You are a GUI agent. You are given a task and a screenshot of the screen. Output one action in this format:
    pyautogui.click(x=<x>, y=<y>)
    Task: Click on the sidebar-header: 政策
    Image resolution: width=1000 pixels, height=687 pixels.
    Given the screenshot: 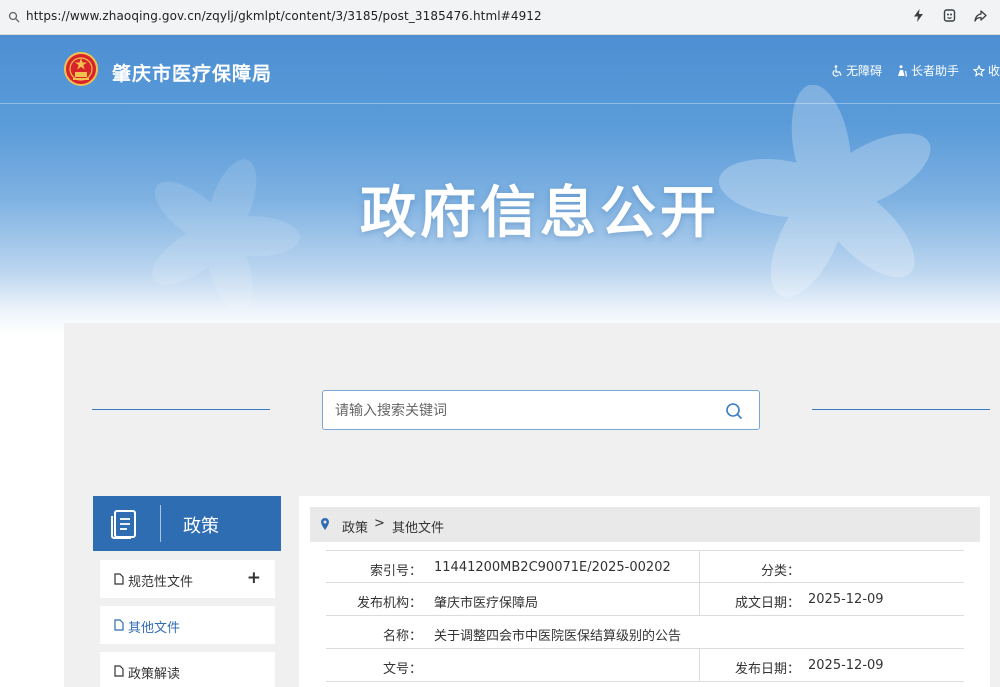 What is the action you would take?
    pyautogui.click(x=187, y=523)
    